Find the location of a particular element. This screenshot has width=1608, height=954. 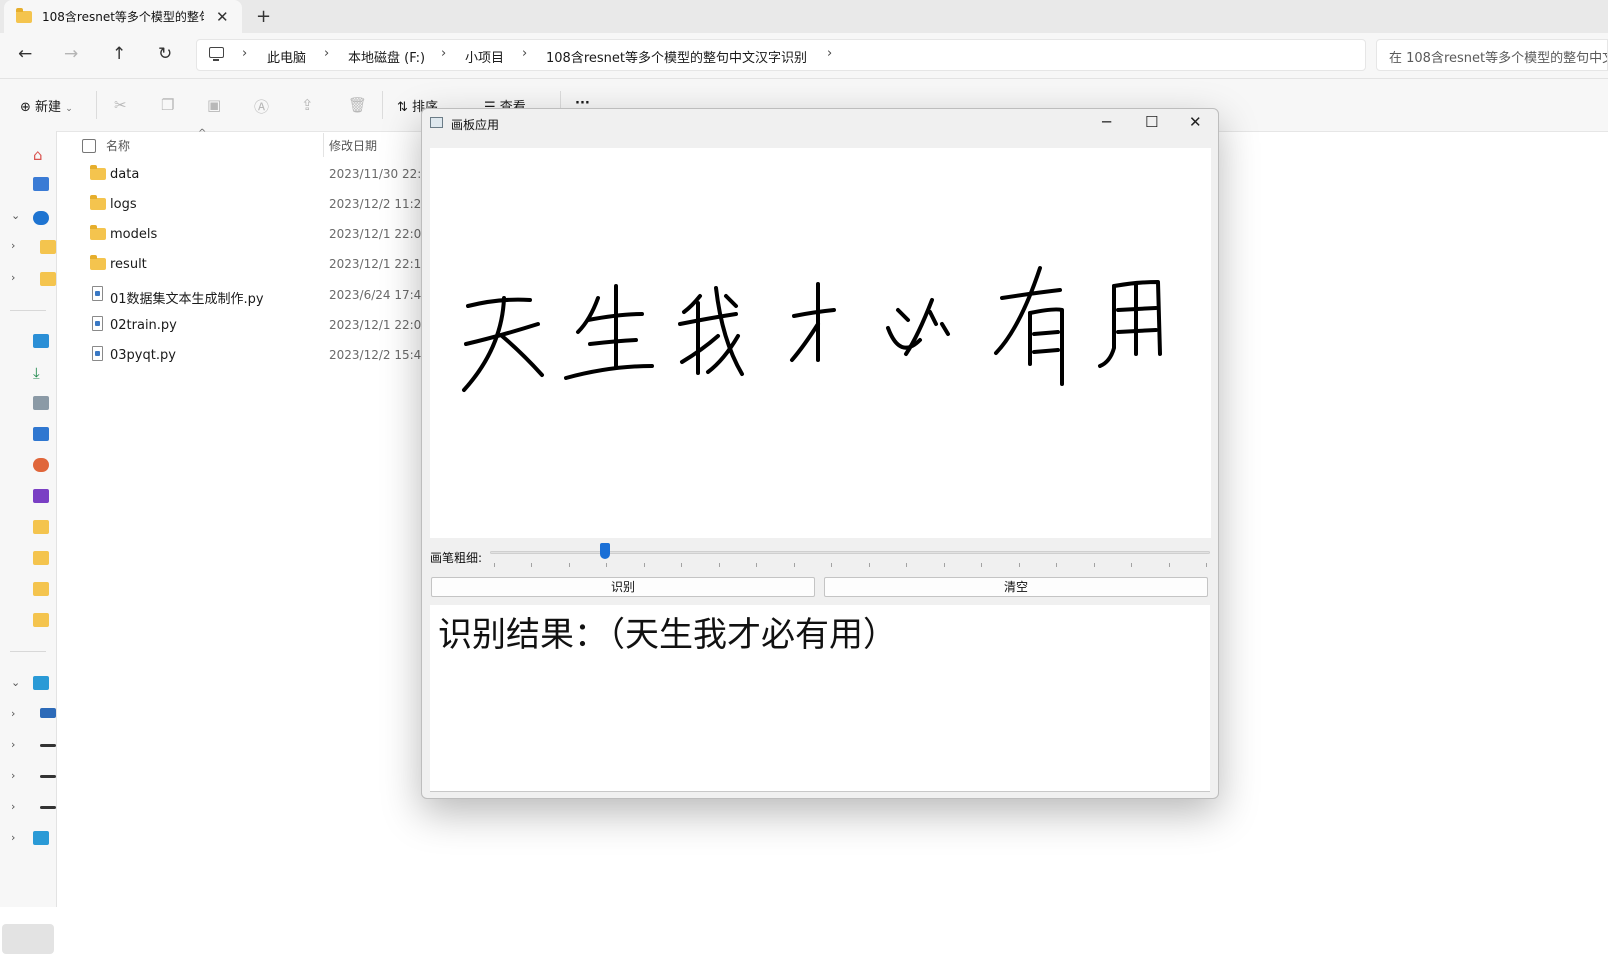

onedrive-icon is located at coordinates (41, 218).